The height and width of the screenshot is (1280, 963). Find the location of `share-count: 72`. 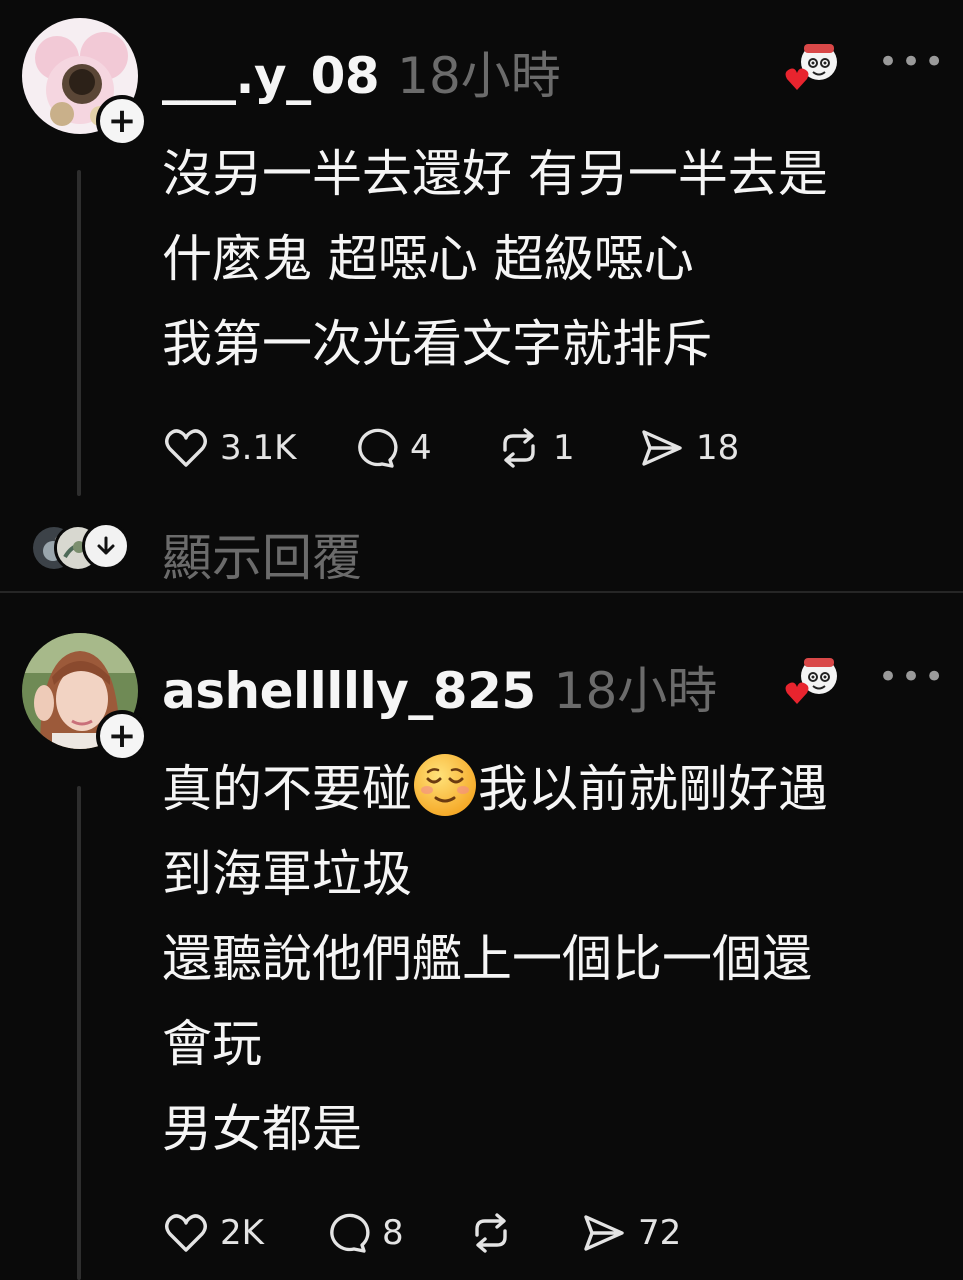

share-count: 72 is located at coordinates (660, 1233).